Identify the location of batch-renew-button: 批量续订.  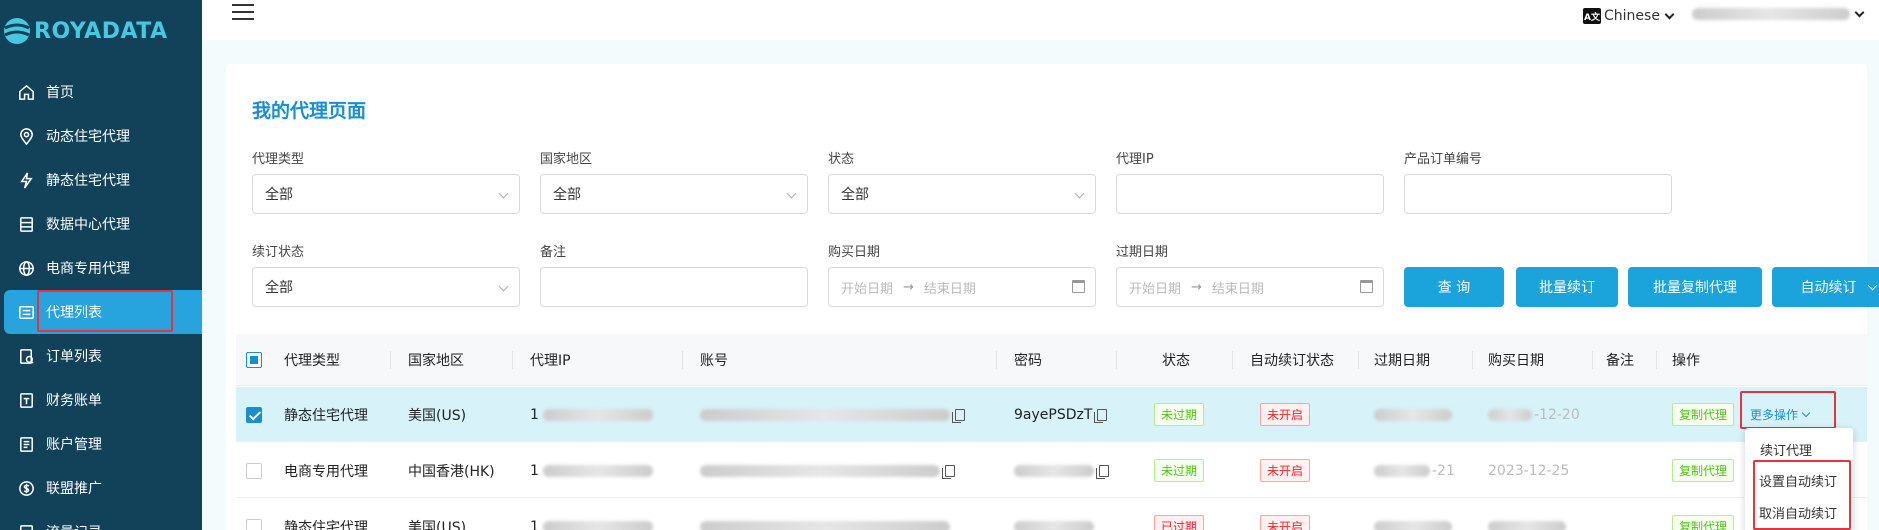
(1567, 287).